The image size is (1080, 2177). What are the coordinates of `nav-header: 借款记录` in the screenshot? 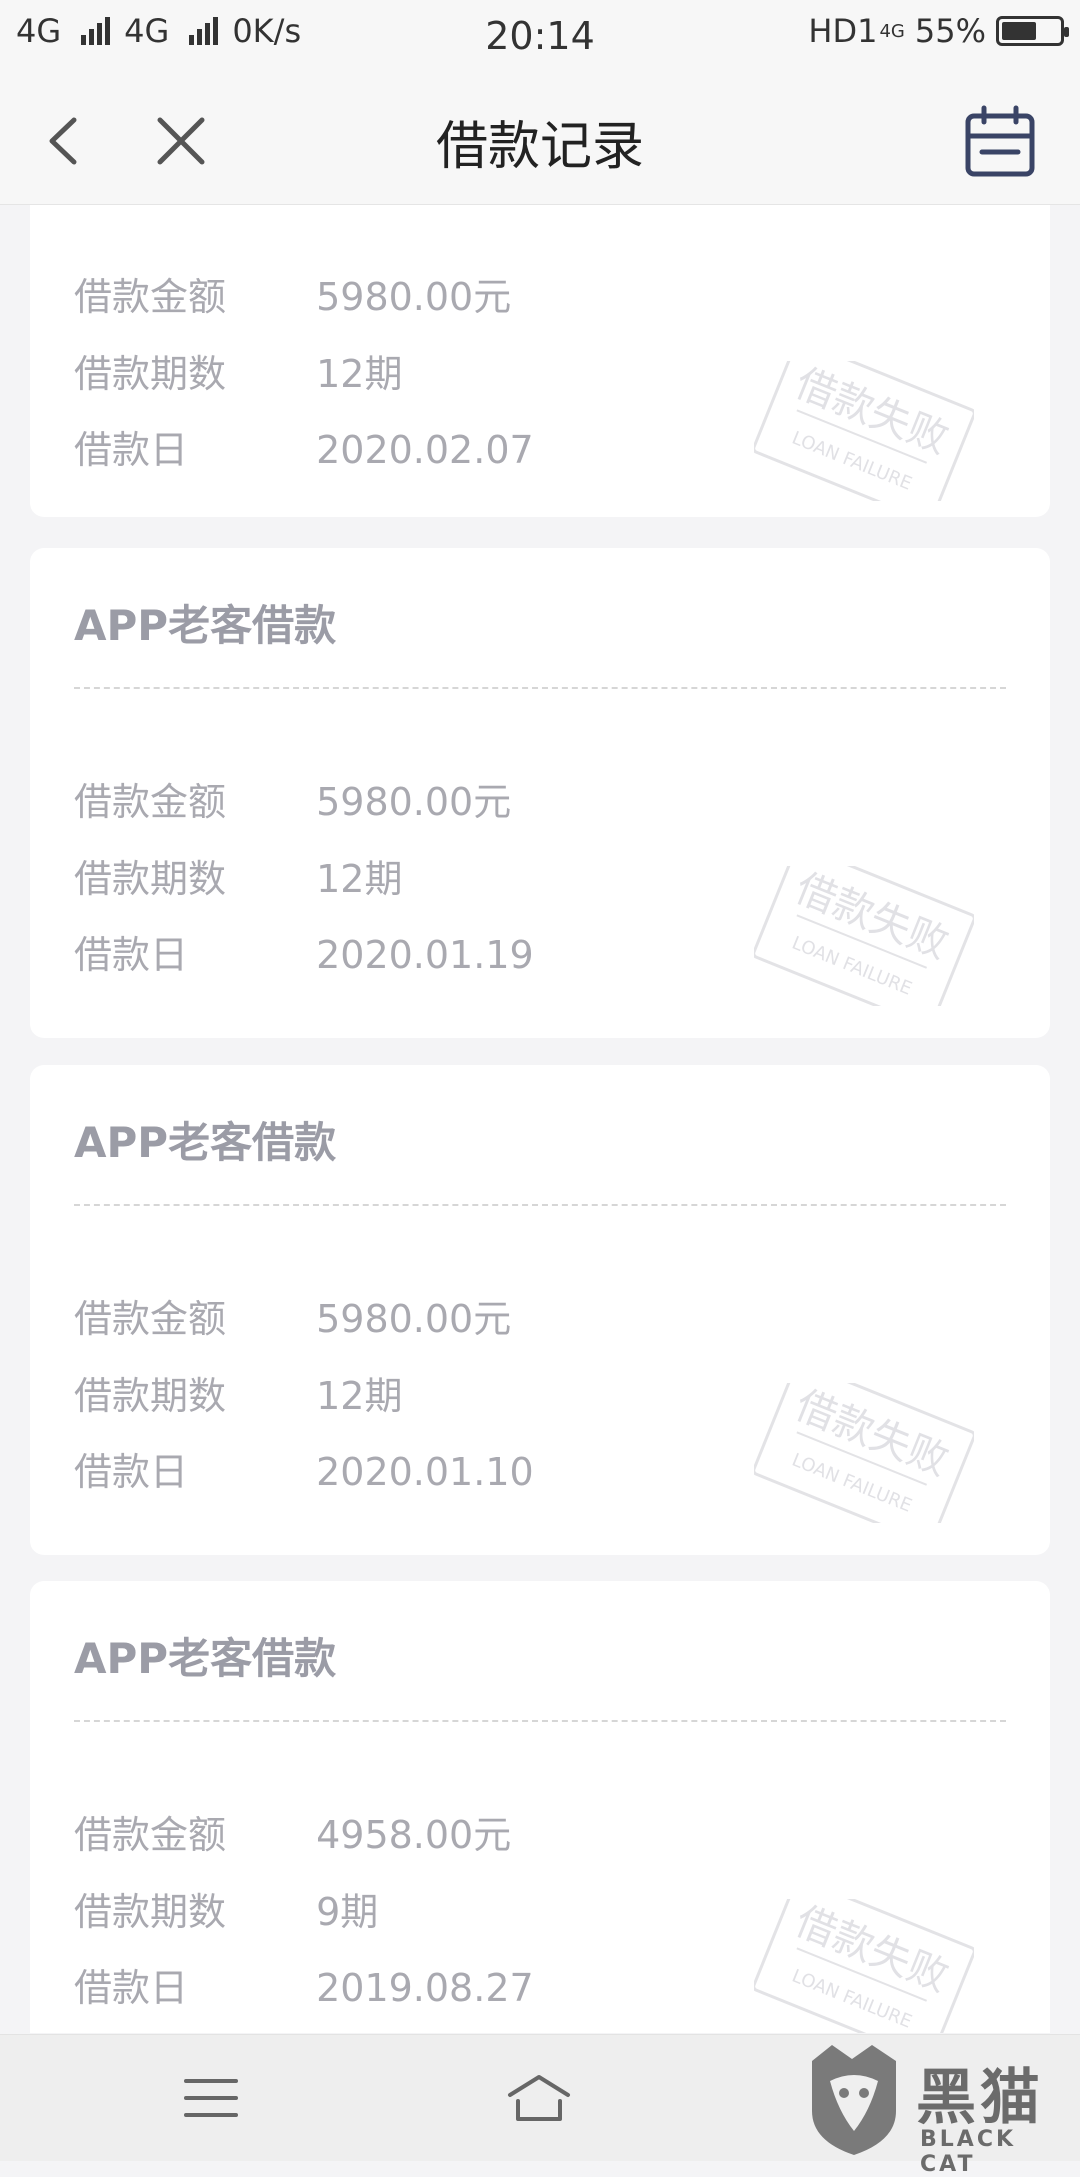 It's located at (540, 140).